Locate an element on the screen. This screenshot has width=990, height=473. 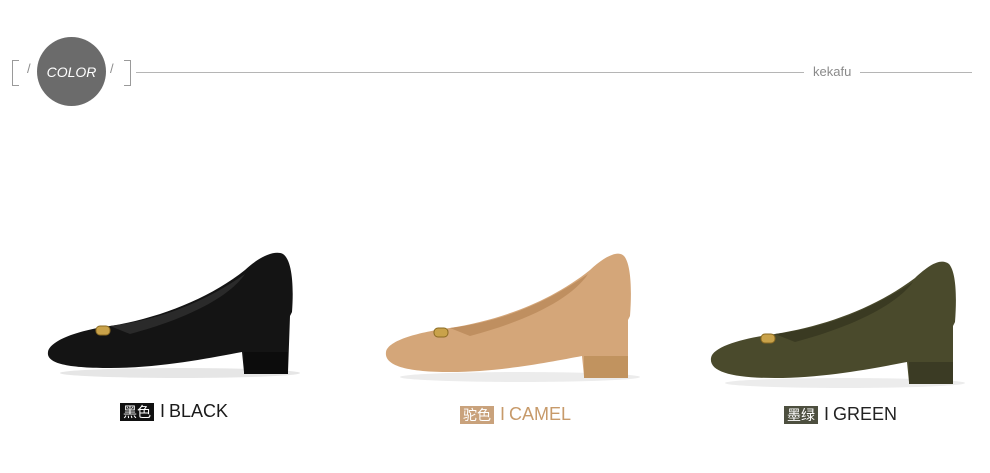
brand-name: kekafu is located at coordinates (832, 71).